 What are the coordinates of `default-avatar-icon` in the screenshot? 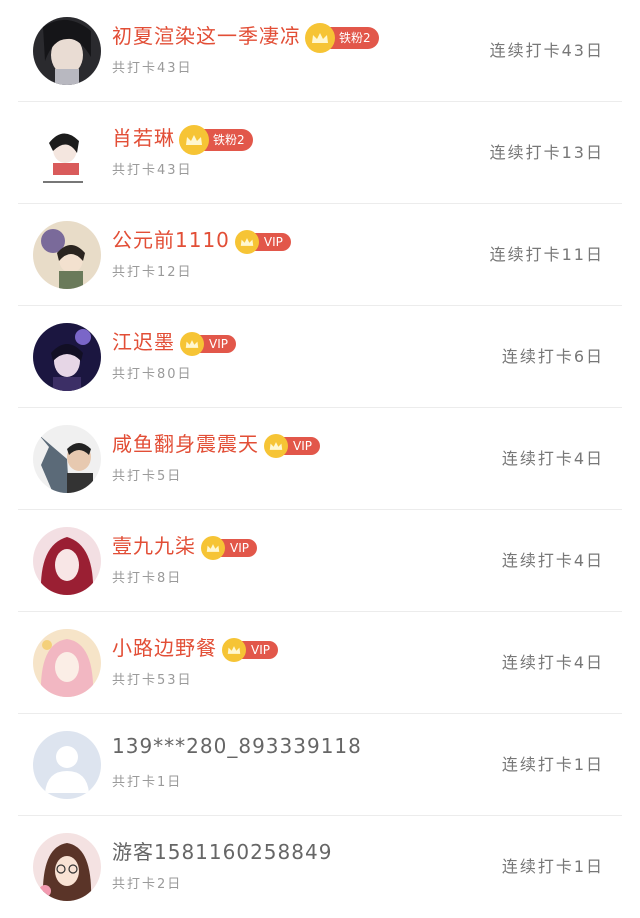 It's located at (67, 765).